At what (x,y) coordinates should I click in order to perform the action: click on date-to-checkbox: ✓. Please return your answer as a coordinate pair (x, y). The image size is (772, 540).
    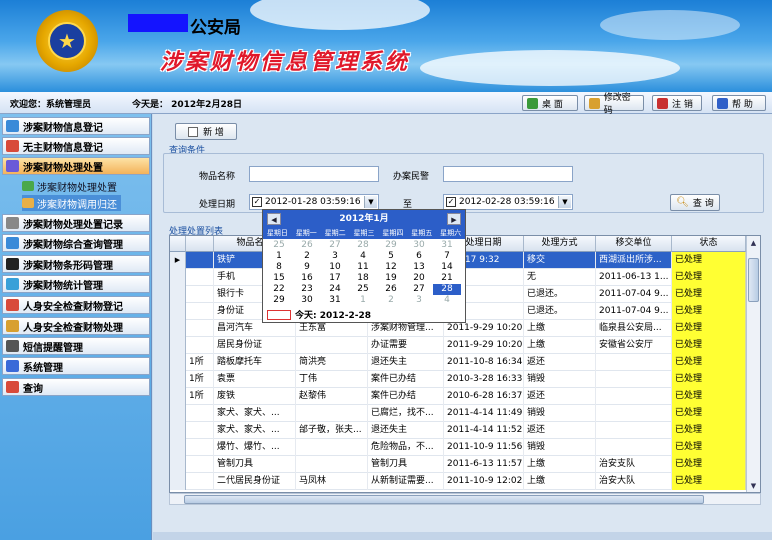
    Looking at the image, I should click on (451, 202).